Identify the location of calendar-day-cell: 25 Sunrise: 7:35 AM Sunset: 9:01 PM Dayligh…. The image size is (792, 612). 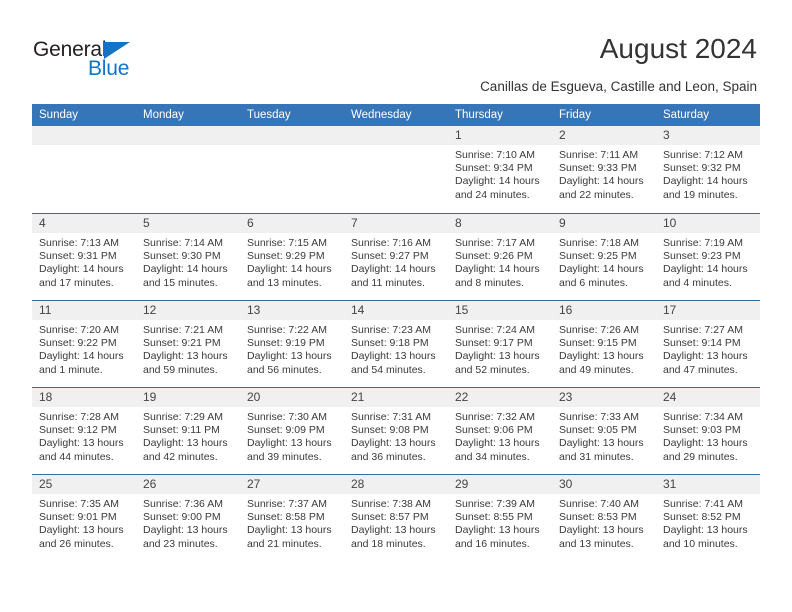
(84, 518).